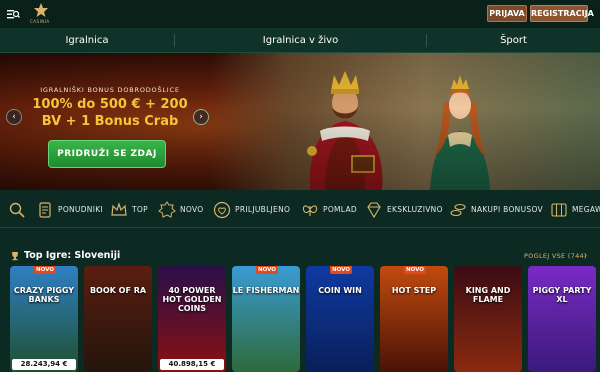 Image resolution: width=600 pixels, height=372 pixels. Describe the element at coordinates (586, 209) in the screenshot. I see `category-label: MEGAWA` at that location.